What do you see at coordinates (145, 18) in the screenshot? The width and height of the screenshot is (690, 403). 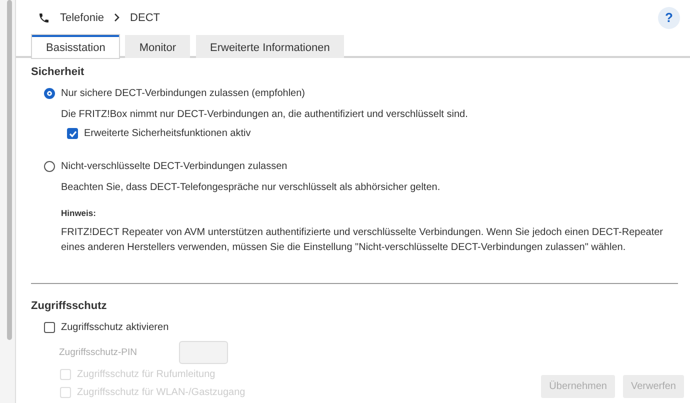 I see `breadcrumb-item: DECT` at bounding box center [145, 18].